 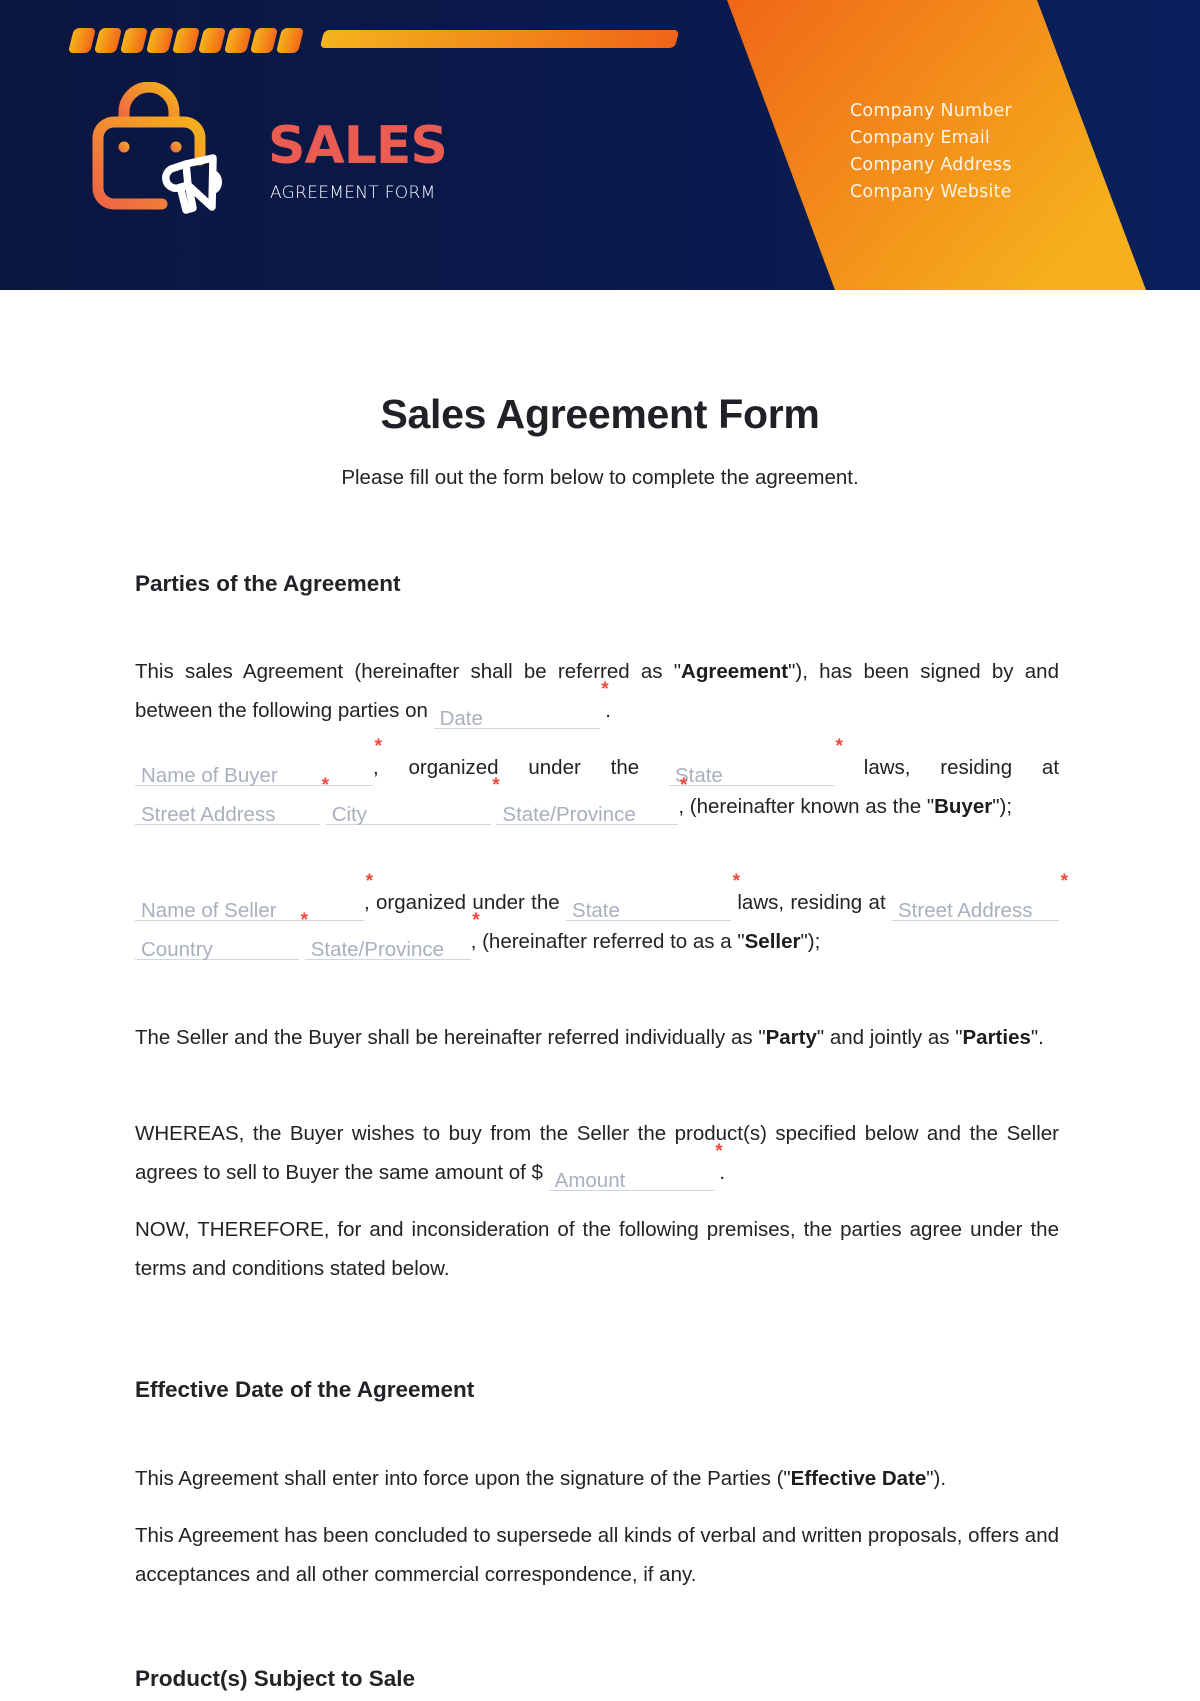 I want to click on shopping-bag-megaphone-icon, so click(x=157, y=148).